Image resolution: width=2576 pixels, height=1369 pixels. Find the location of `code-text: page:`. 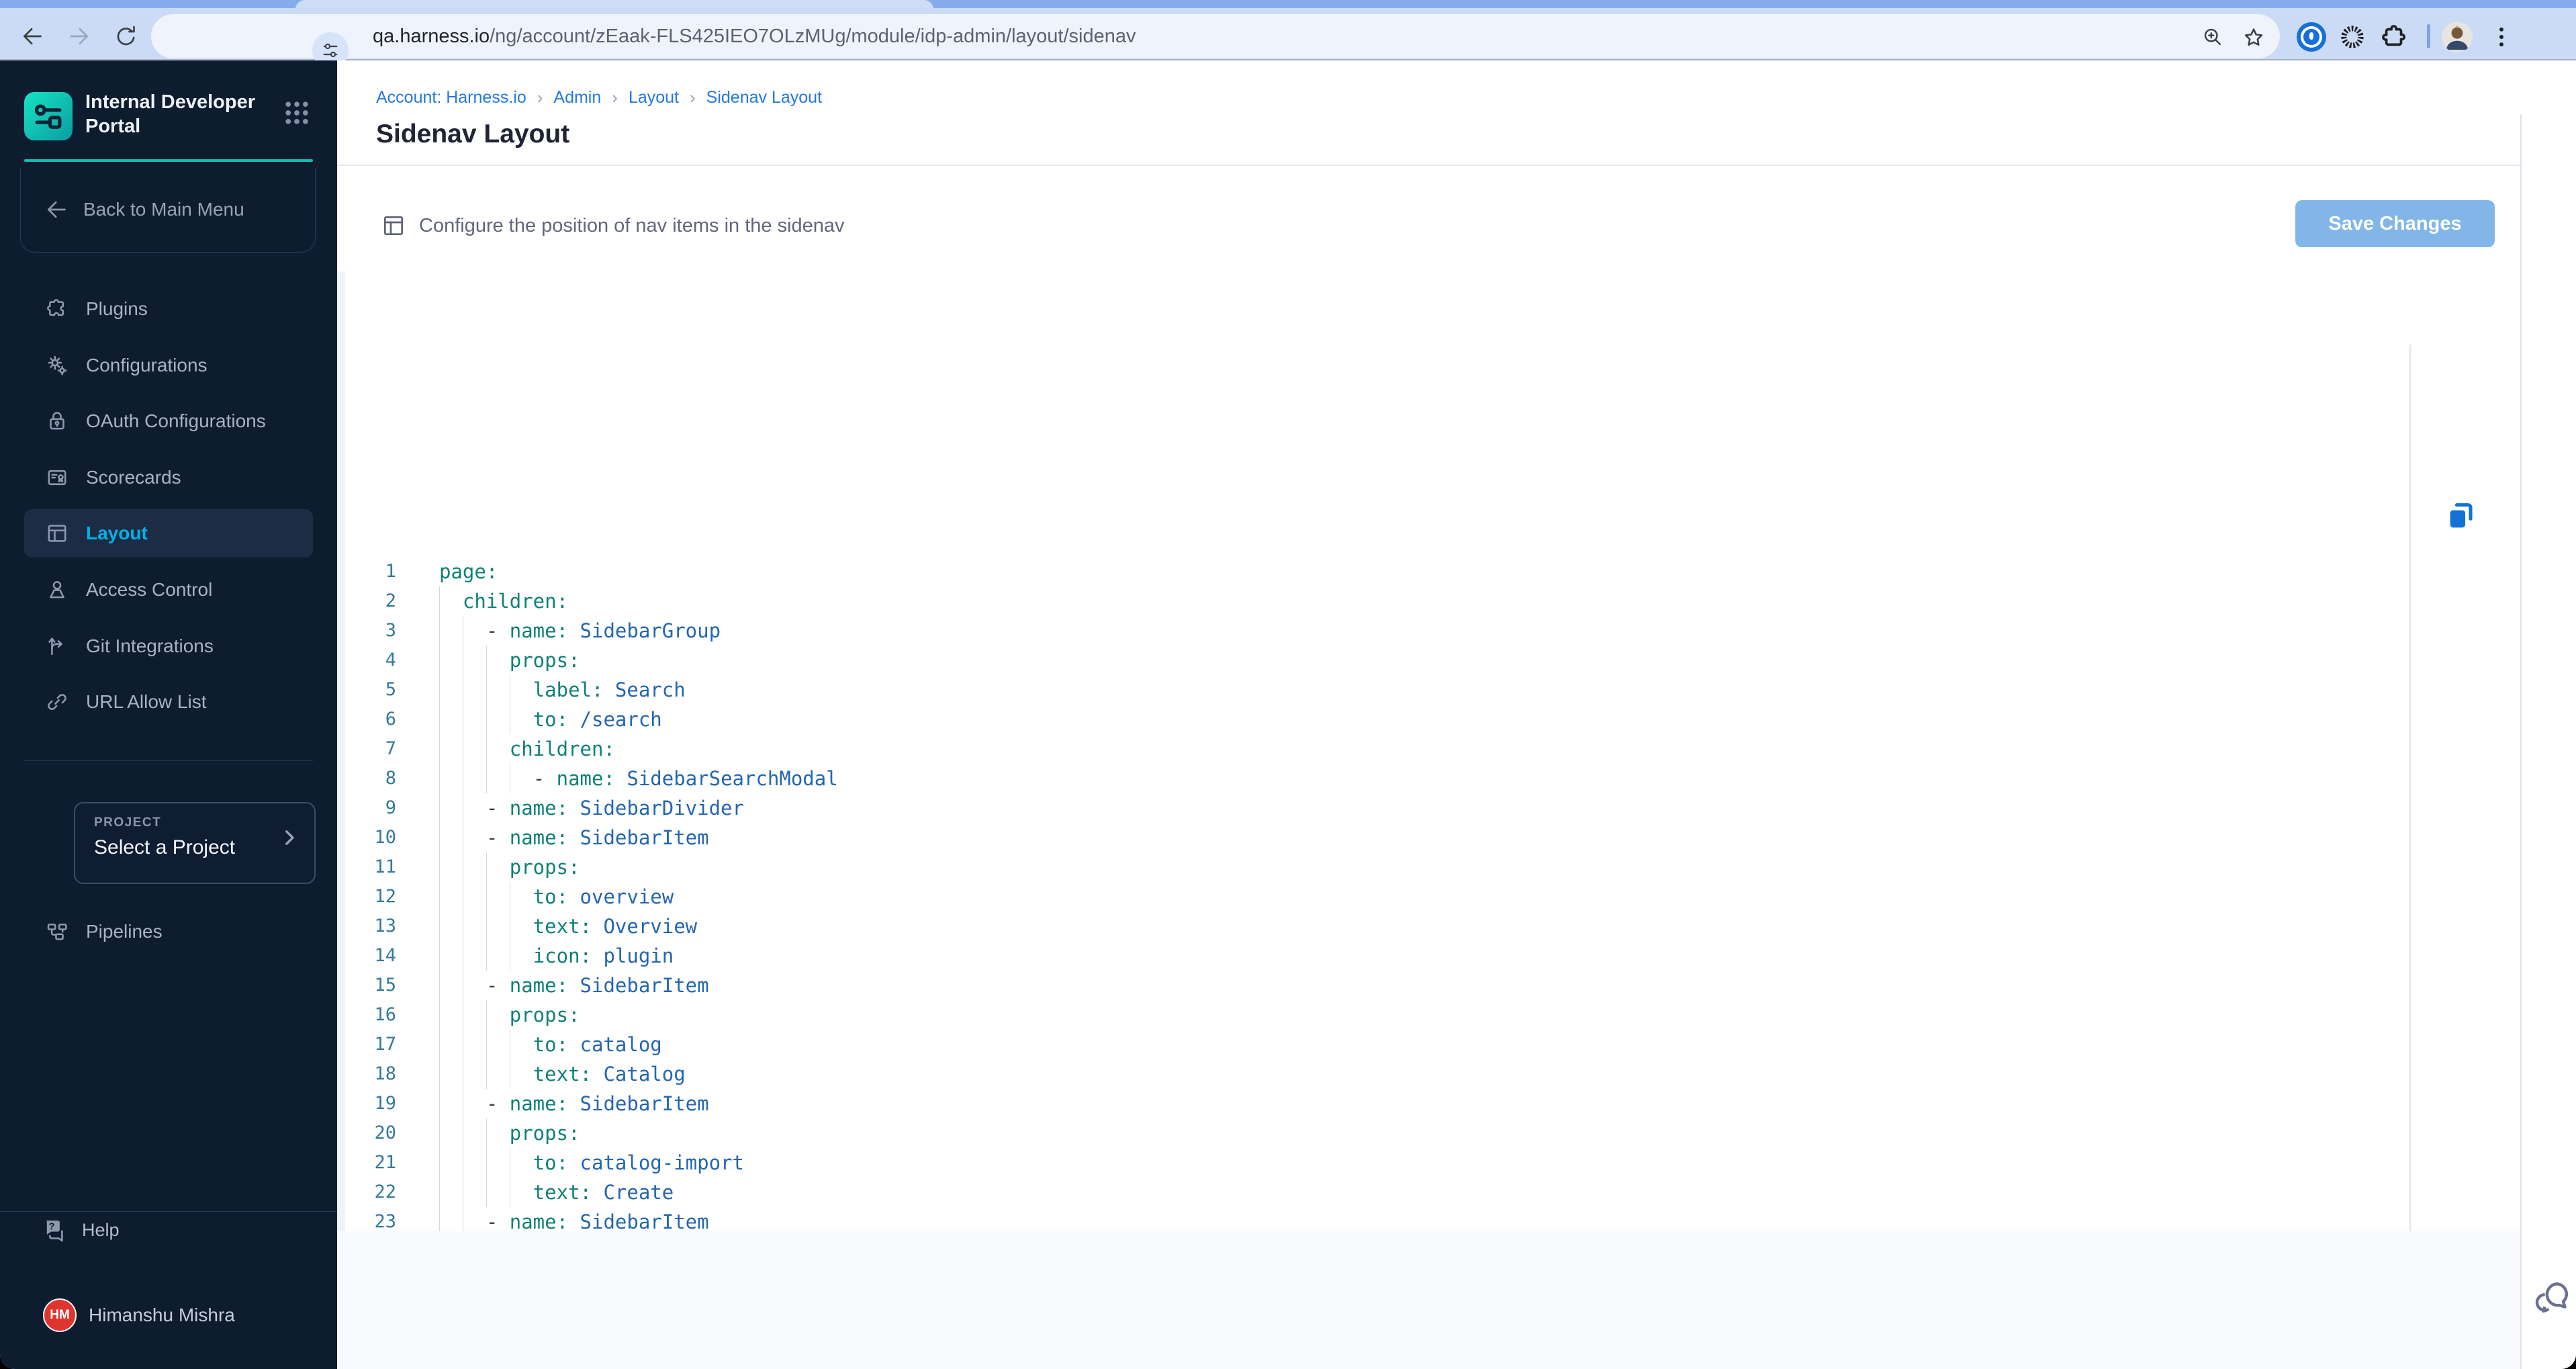

code-text: page: is located at coordinates (468, 571).